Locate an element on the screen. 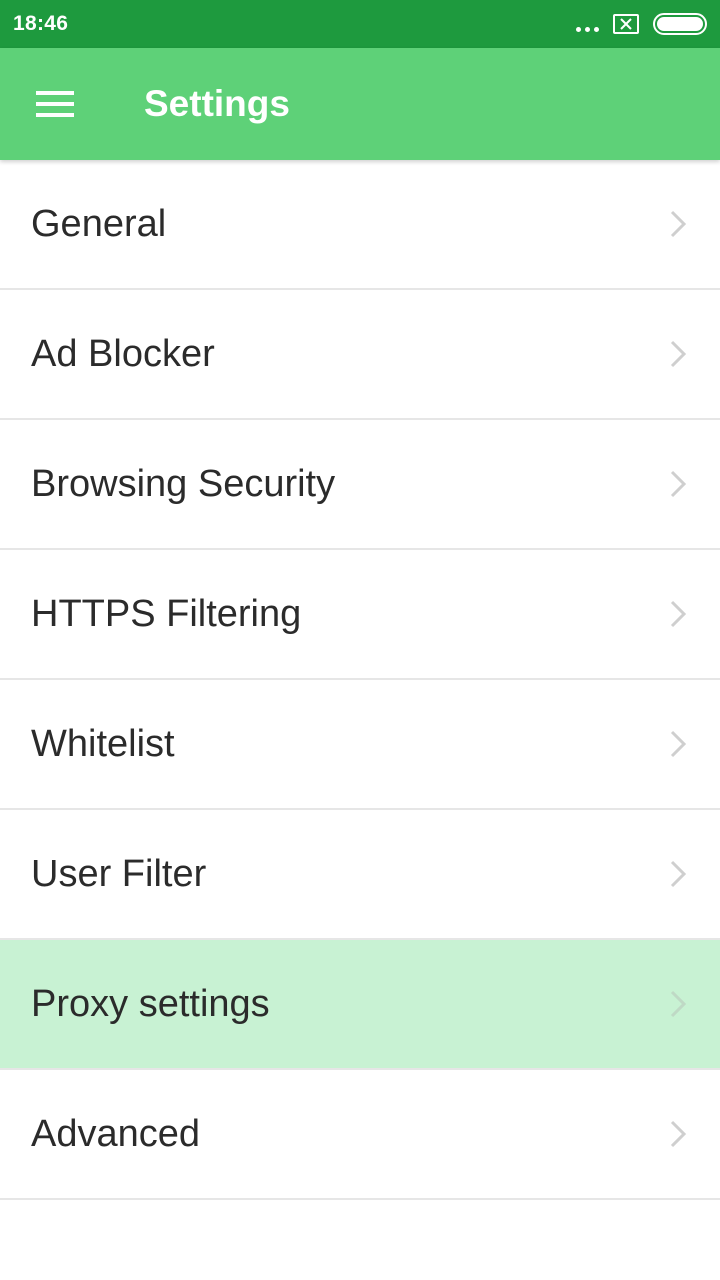  settings-item-label: Advanced is located at coordinates (116, 1133).